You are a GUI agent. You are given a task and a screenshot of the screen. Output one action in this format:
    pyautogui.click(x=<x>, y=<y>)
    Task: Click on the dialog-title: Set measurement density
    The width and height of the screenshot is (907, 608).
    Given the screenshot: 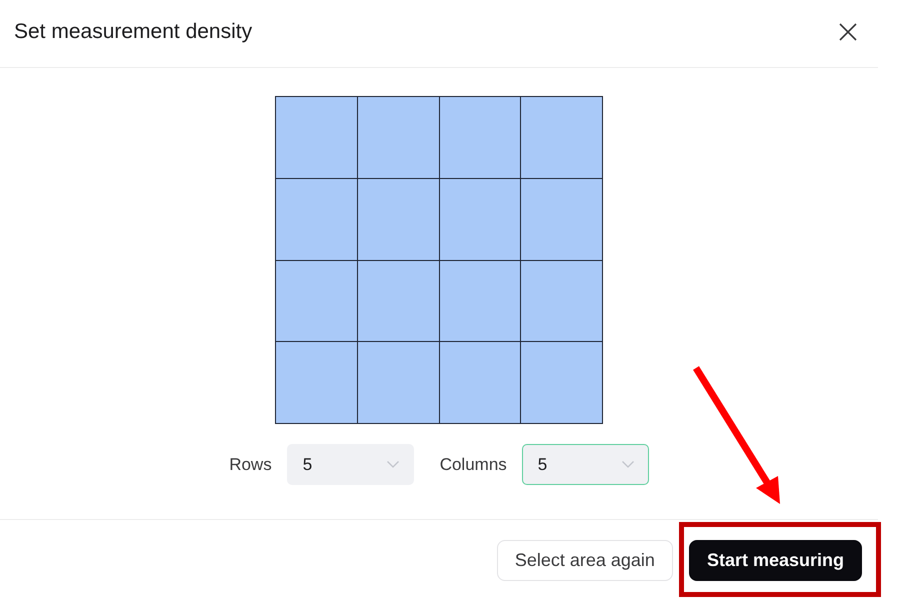 What is the action you would take?
    pyautogui.click(x=133, y=32)
    